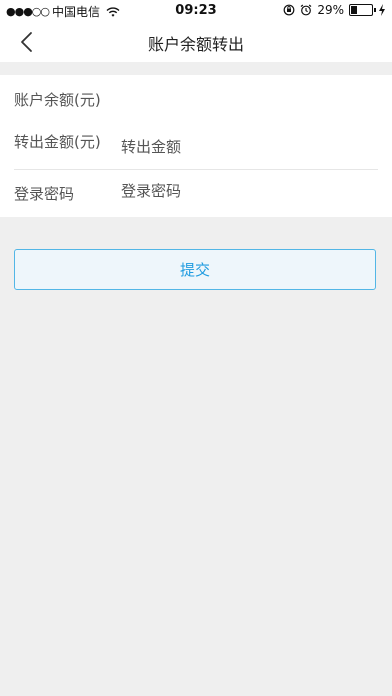  I want to click on nav-bar: 账户余额转出, so click(196, 42).